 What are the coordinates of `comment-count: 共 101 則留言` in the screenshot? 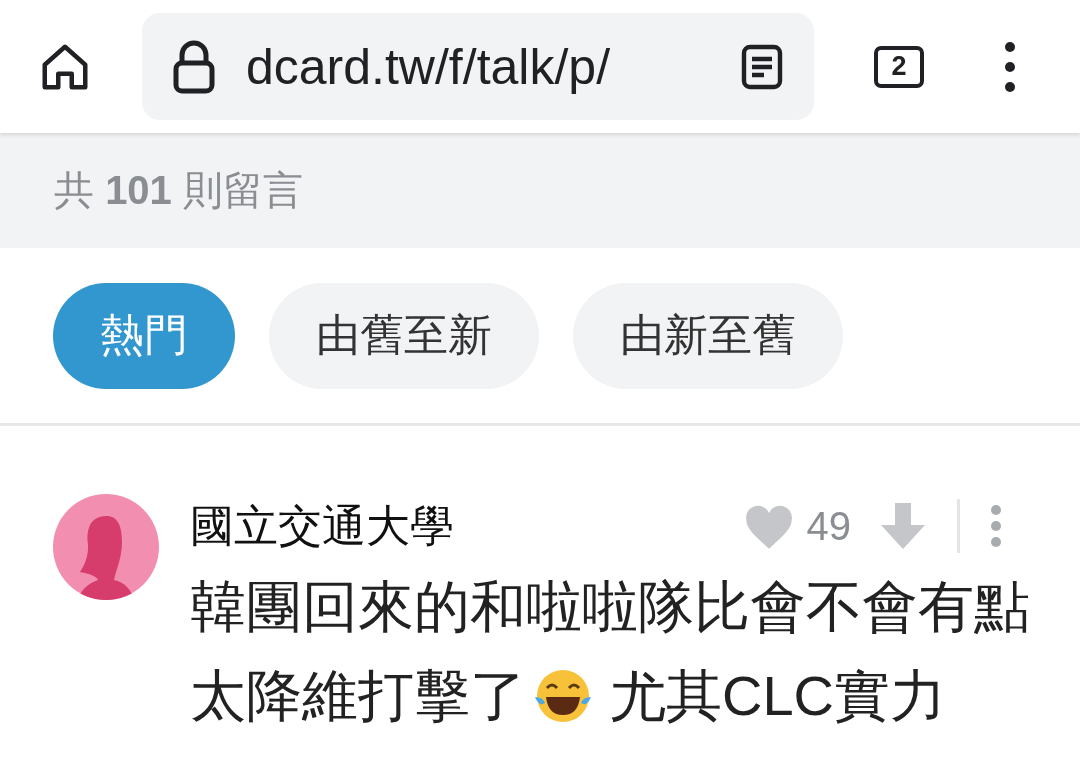 It's located at (178, 190).